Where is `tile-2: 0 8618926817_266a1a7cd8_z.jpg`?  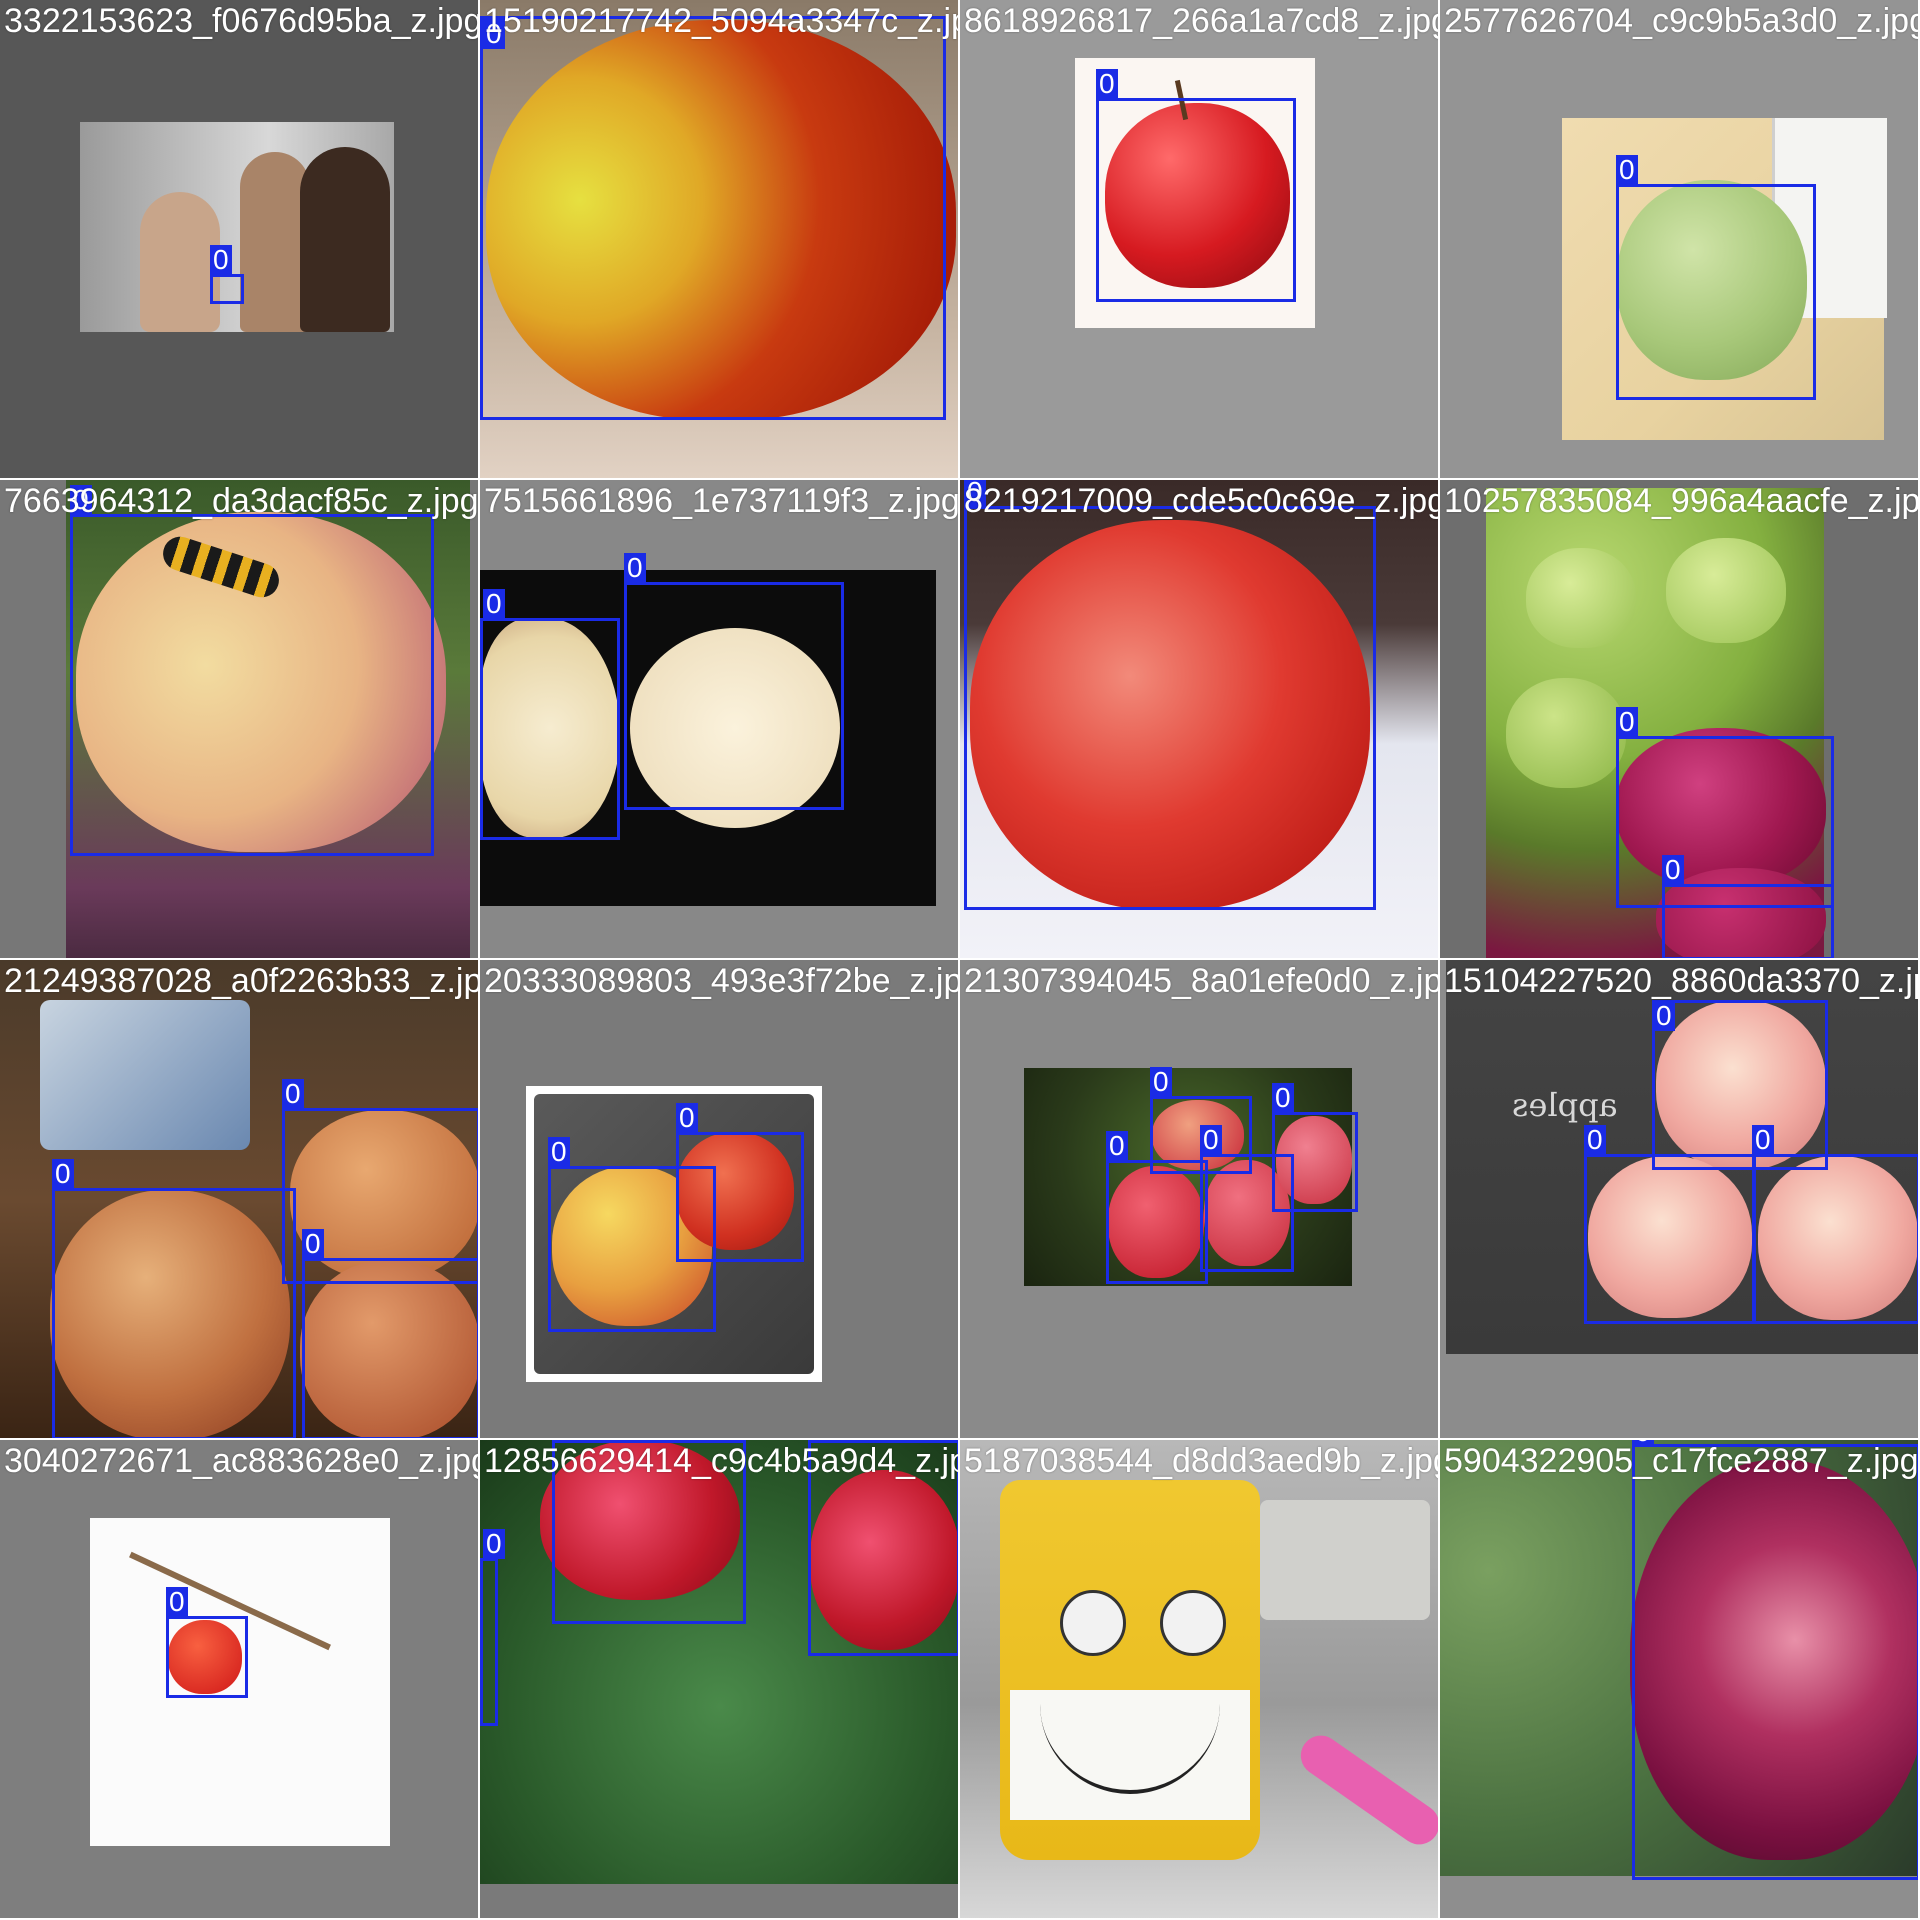
tile-2: 0 8618926817_266a1a7cd8_z.jpg is located at coordinates (1200, 240).